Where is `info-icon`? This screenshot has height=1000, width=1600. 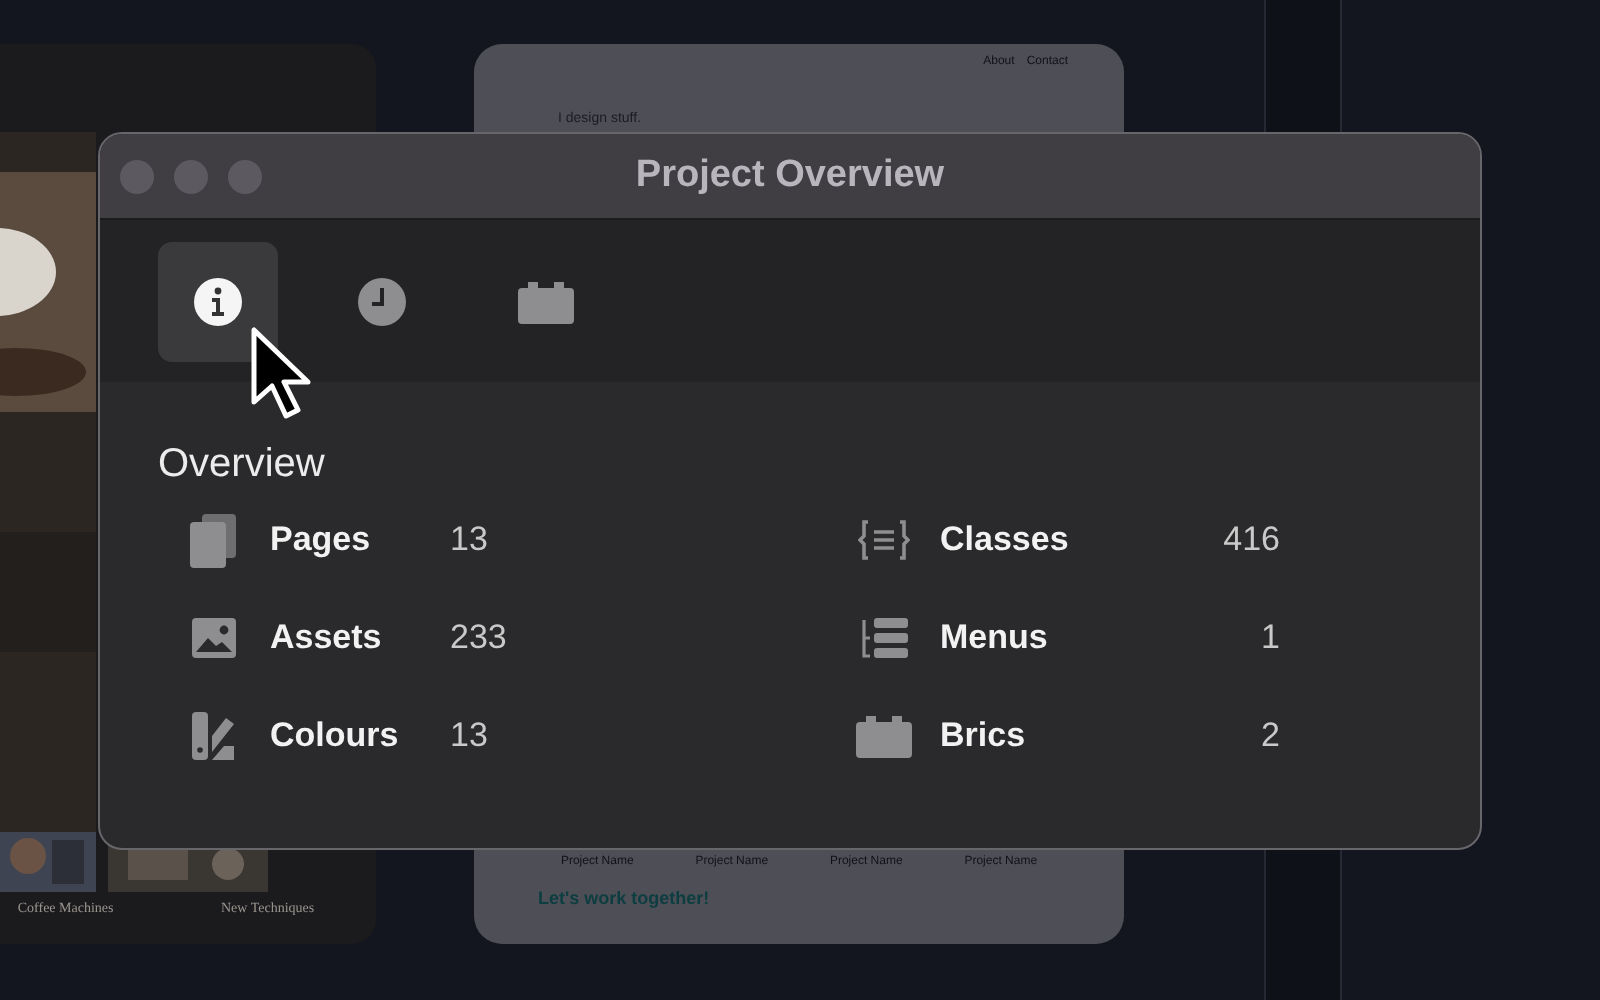 info-icon is located at coordinates (218, 301).